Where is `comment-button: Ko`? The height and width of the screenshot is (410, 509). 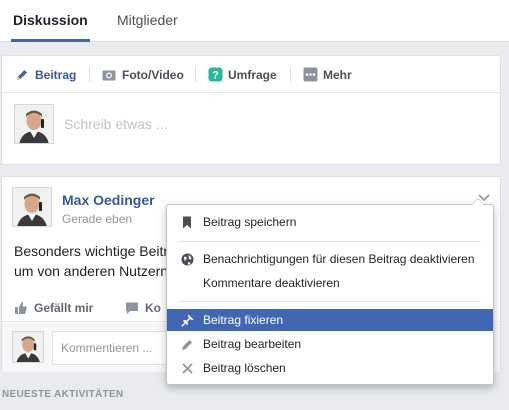
comment-button: Ko is located at coordinates (143, 308).